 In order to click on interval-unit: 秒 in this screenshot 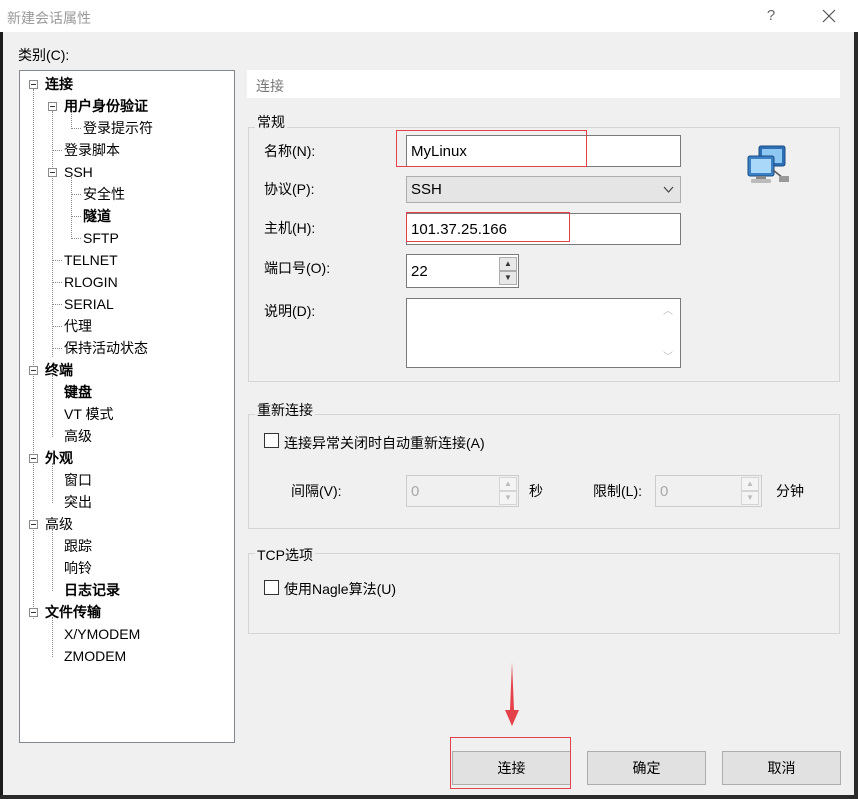, I will do `click(536, 491)`.